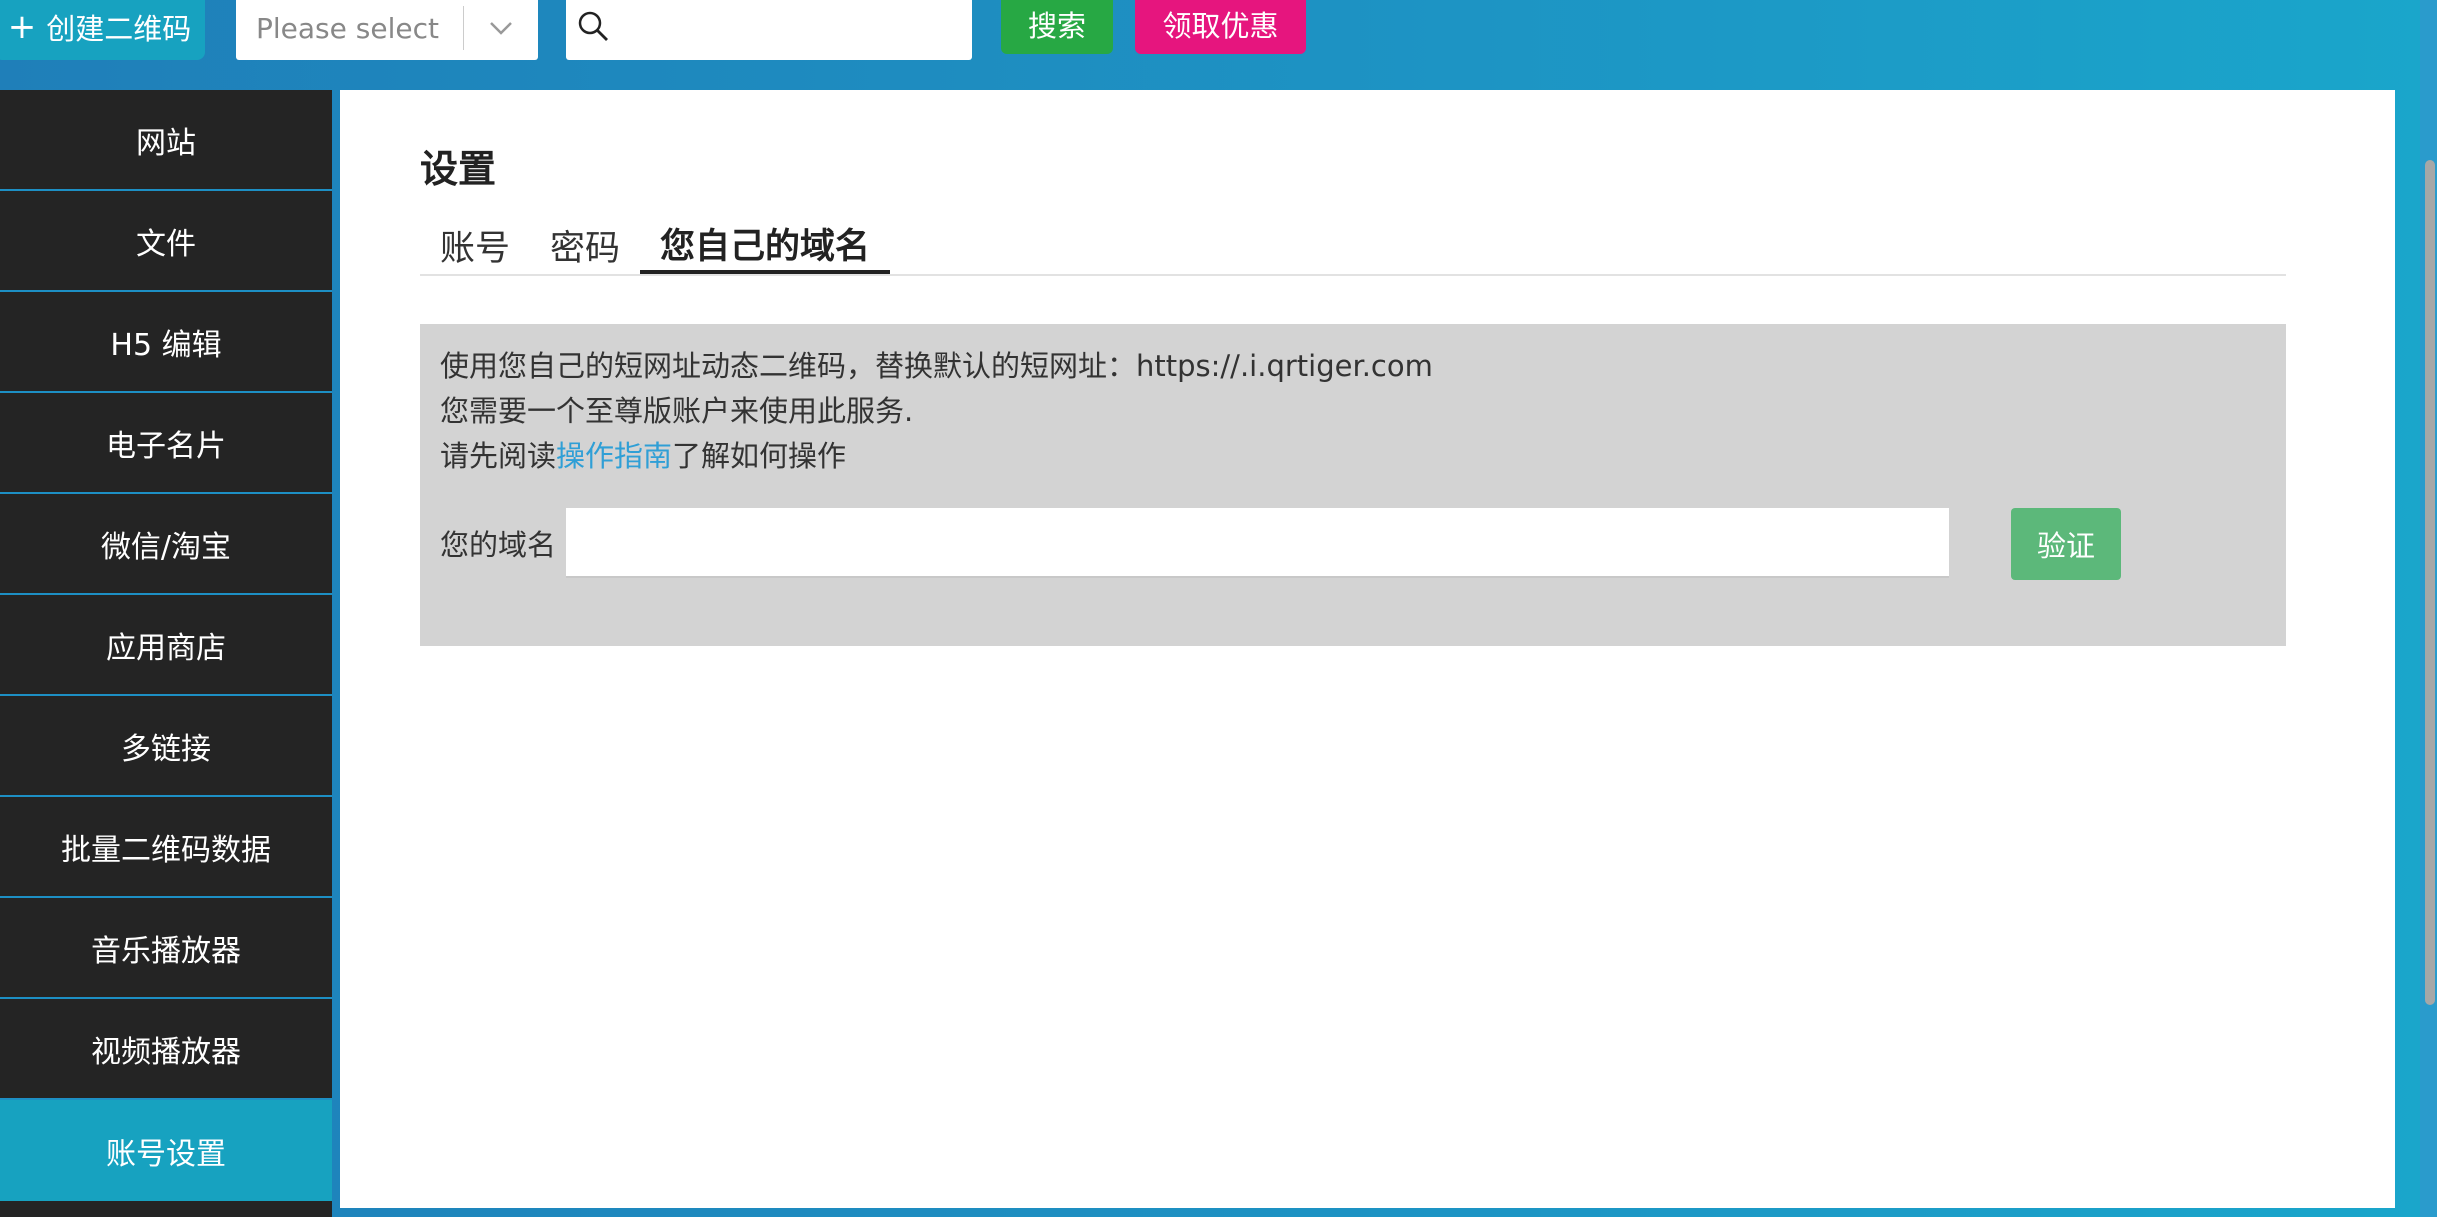 This screenshot has width=2437, height=1217. Describe the element at coordinates (166, 746) in the screenshot. I see `sidebar-item-multi-link: 多链接` at that location.